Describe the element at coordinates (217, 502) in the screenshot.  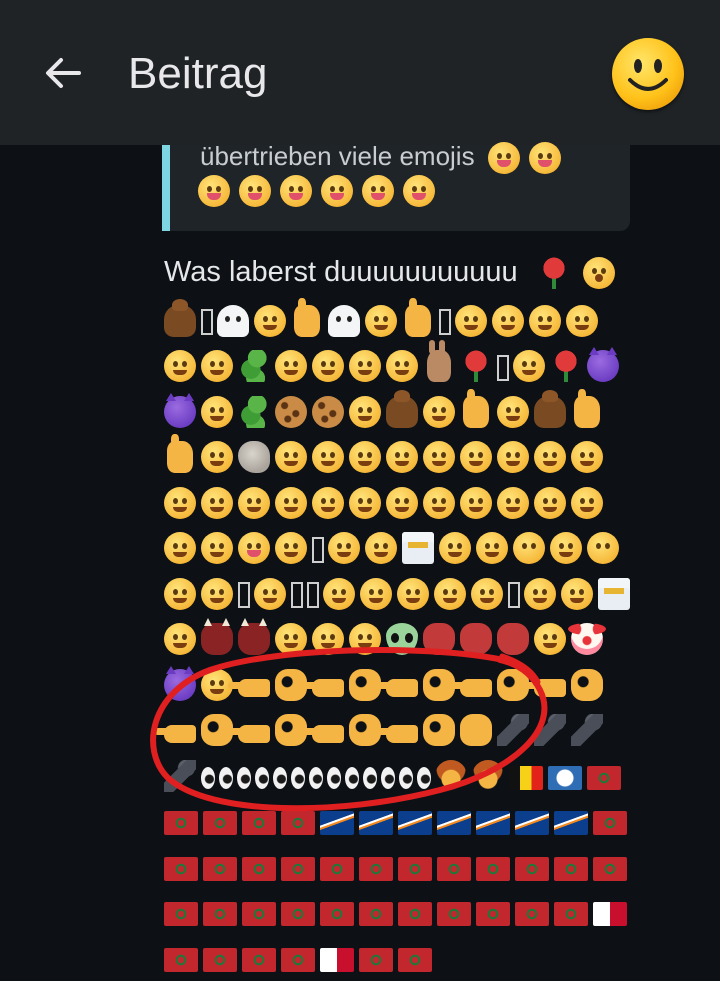
I see `frowning-face-icon` at that location.